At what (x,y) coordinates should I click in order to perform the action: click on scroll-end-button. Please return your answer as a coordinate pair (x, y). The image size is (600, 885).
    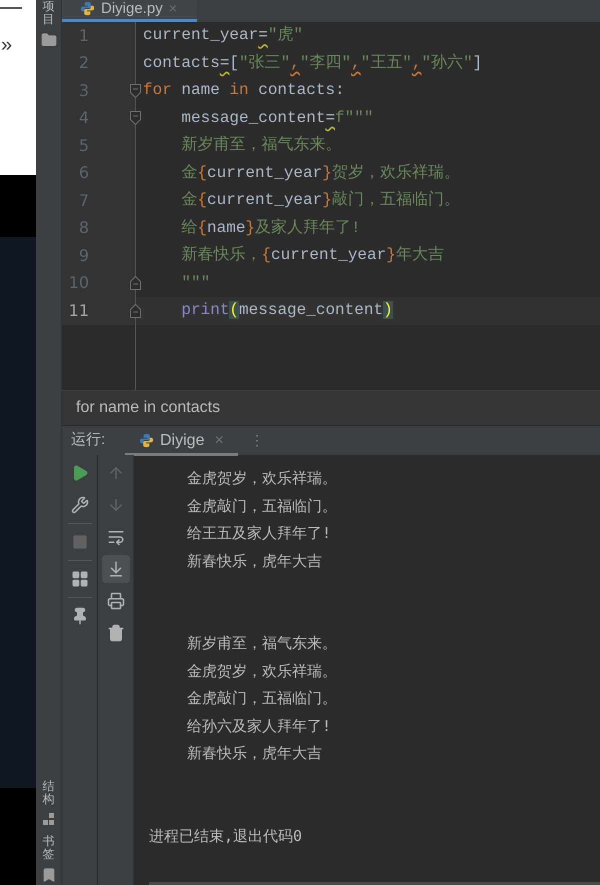
    Looking at the image, I should click on (116, 569).